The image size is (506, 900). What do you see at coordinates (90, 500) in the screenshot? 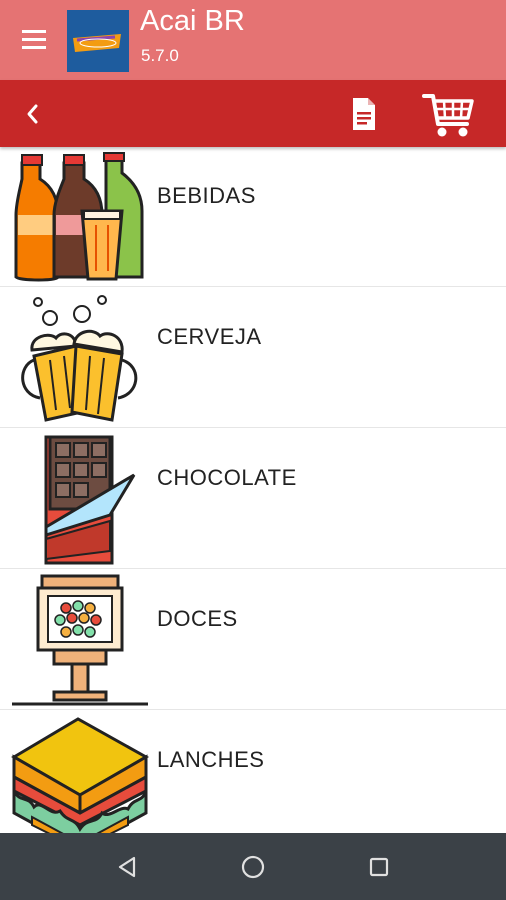
I see `chocolate-bar-icon` at bounding box center [90, 500].